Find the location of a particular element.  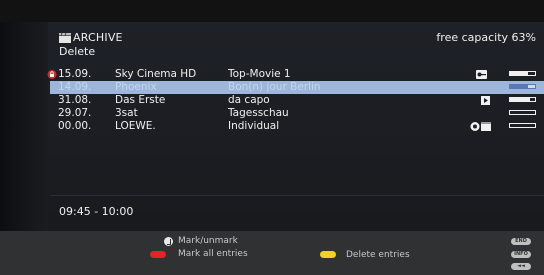

row-date: 15.09. is located at coordinates (75, 74).